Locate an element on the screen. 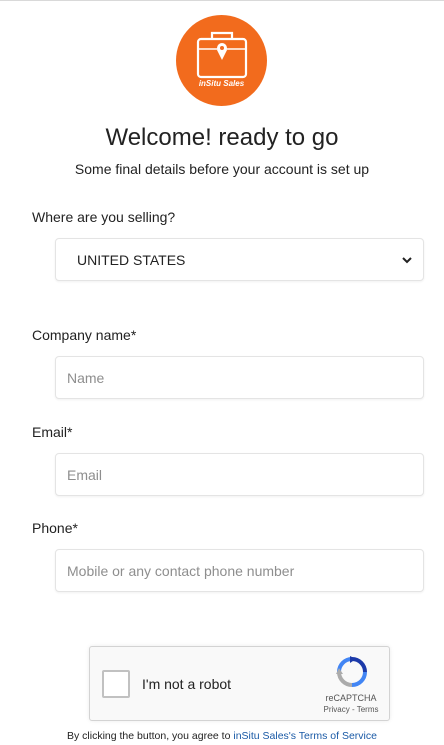 This screenshot has width=444, height=745. recaptcha-links: Privacy - Terms is located at coordinates (351, 709).